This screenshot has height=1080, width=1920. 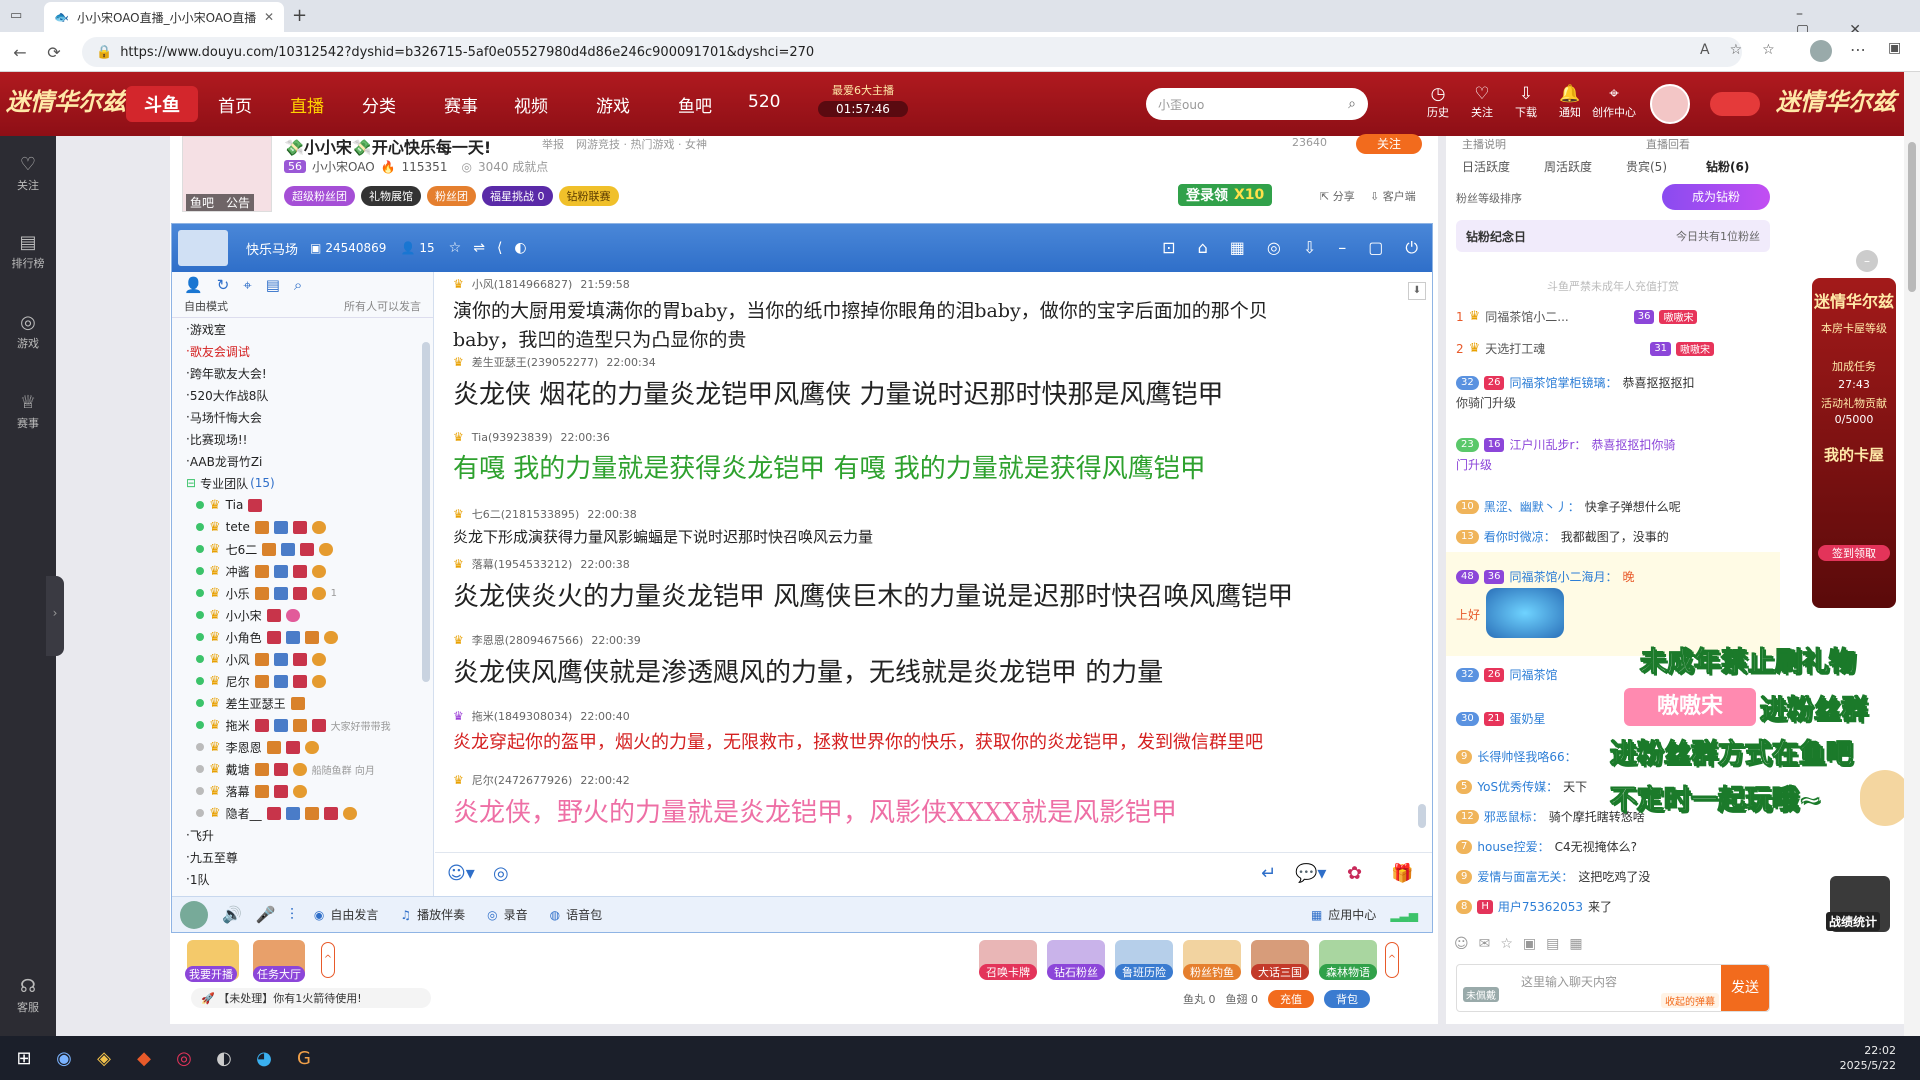 What do you see at coordinates (1389, 144) in the screenshot?
I see `follow-anchor-button: 关注` at bounding box center [1389, 144].